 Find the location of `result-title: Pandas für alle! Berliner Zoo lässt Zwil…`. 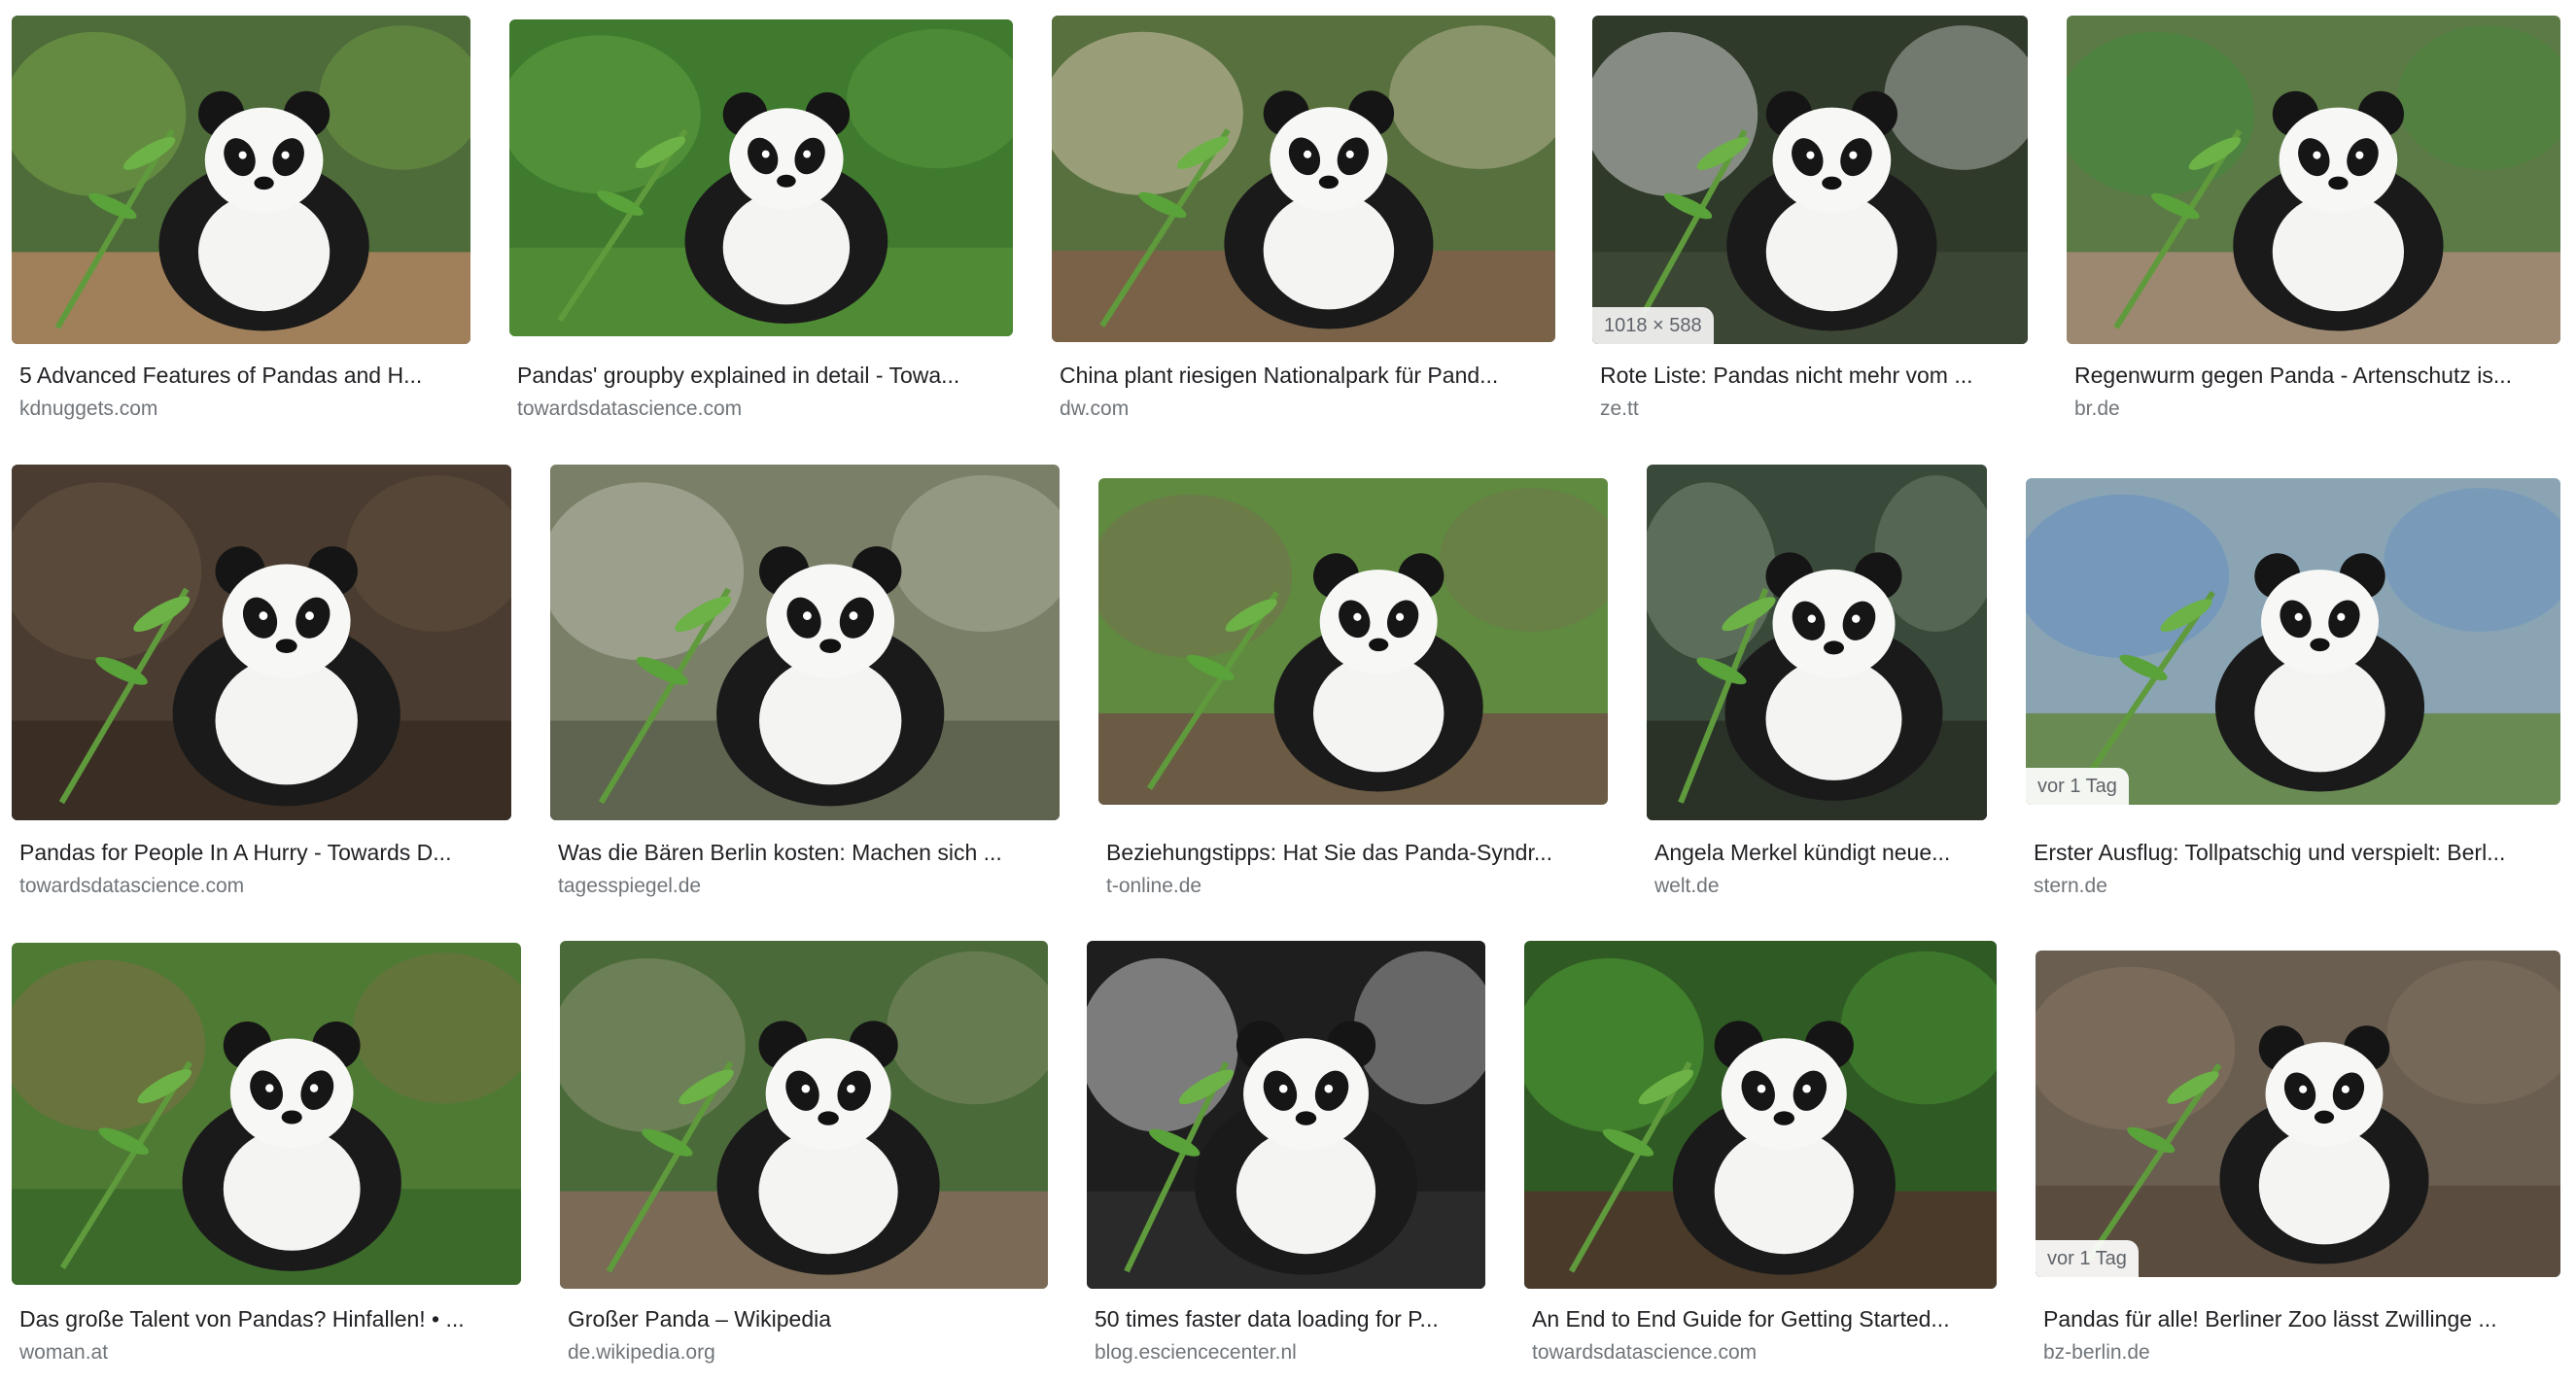

result-title: Pandas für alle! Berliner Zoo lässt Zwil… is located at coordinates (2301, 1319).